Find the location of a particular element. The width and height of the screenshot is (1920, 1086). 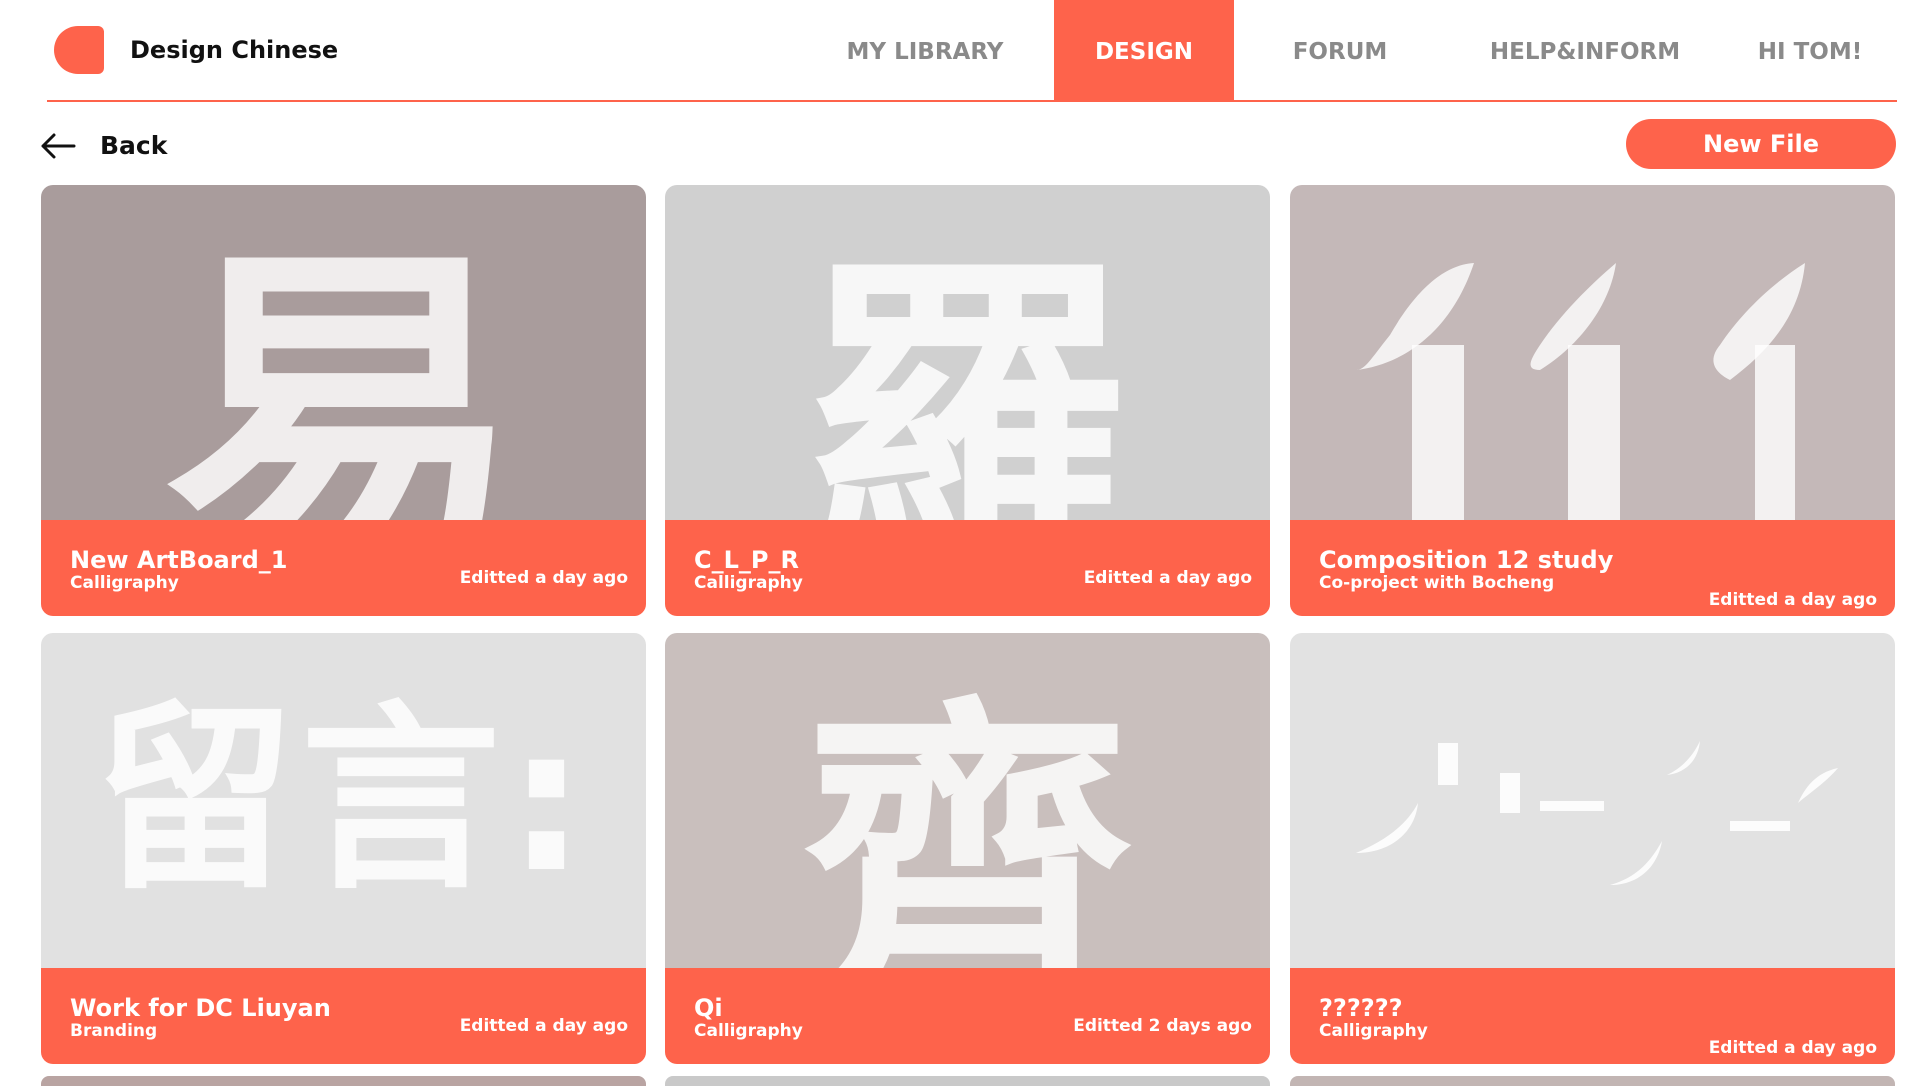

nav-help-inform: HELP&INFORM is located at coordinates (1585, 50).